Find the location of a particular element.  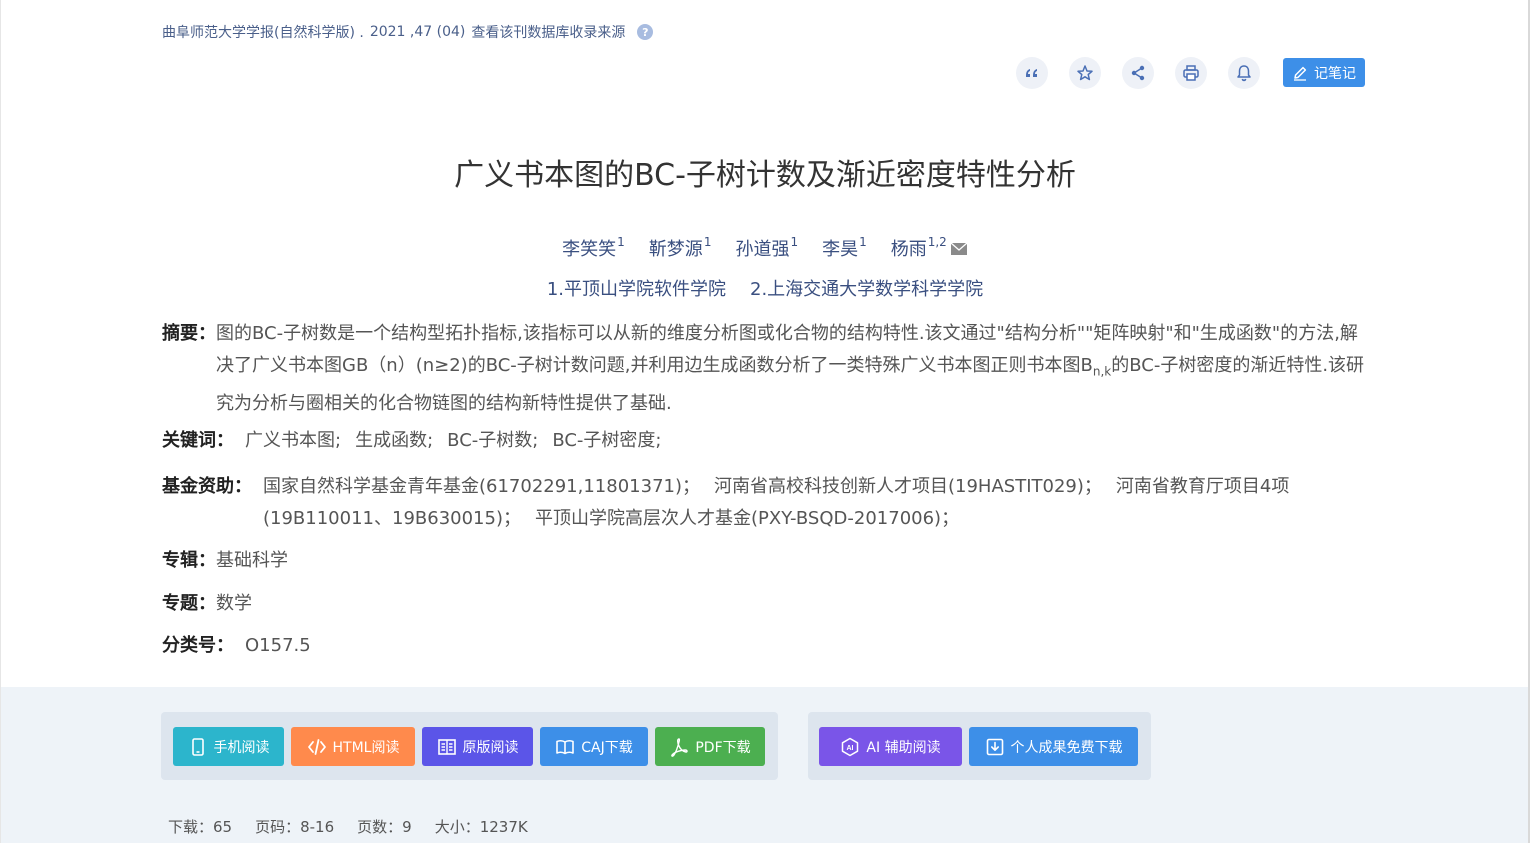

personal-free-download-button: 个人成果免费下载 is located at coordinates (1053, 746).